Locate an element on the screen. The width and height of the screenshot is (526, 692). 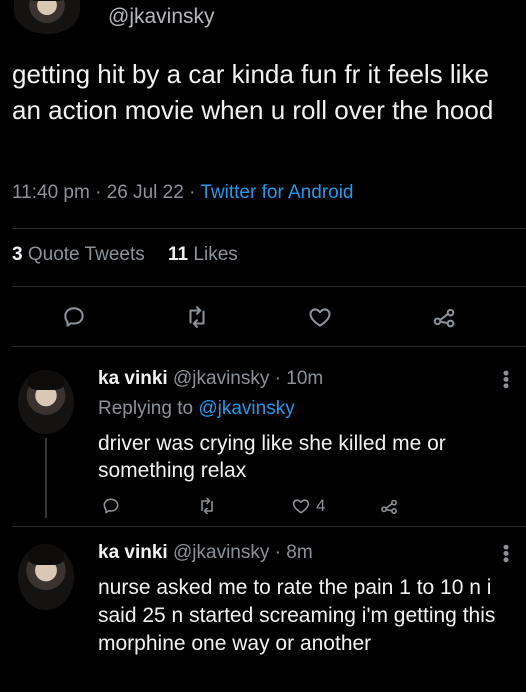
tweet-date: 26 Jul 22 is located at coordinates (145, 192).